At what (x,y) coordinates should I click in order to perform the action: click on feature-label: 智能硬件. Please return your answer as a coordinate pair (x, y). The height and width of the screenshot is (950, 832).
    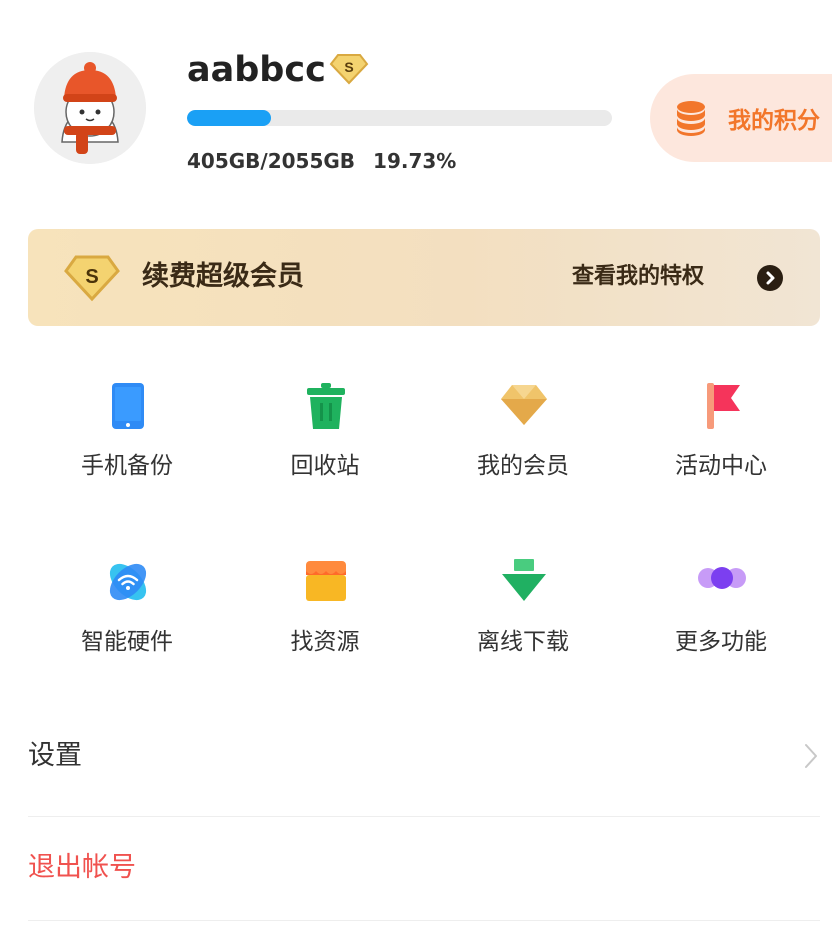
    Looking at the image, I should click on (127, 642).